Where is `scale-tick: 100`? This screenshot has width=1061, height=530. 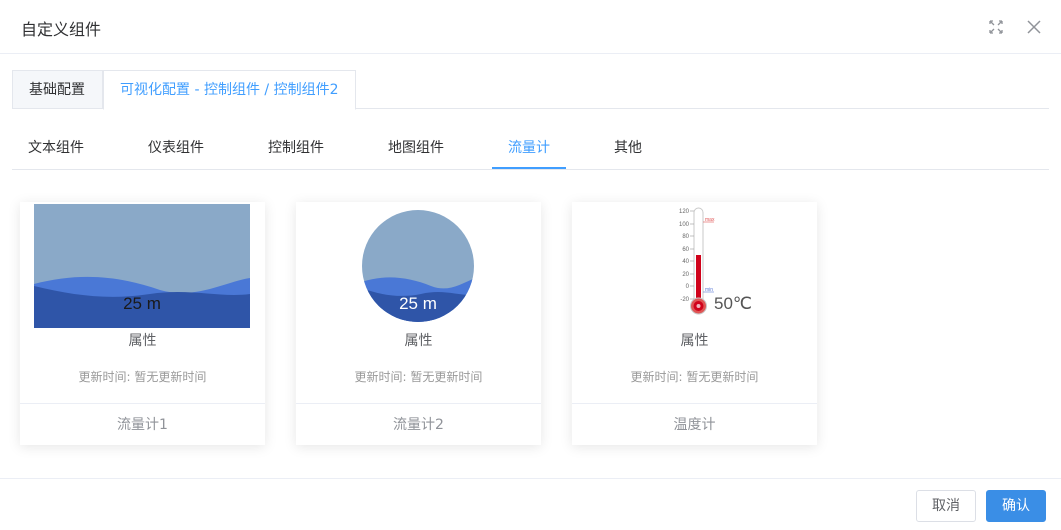
scale-tick: 100 is located at coordinates (684, 225).